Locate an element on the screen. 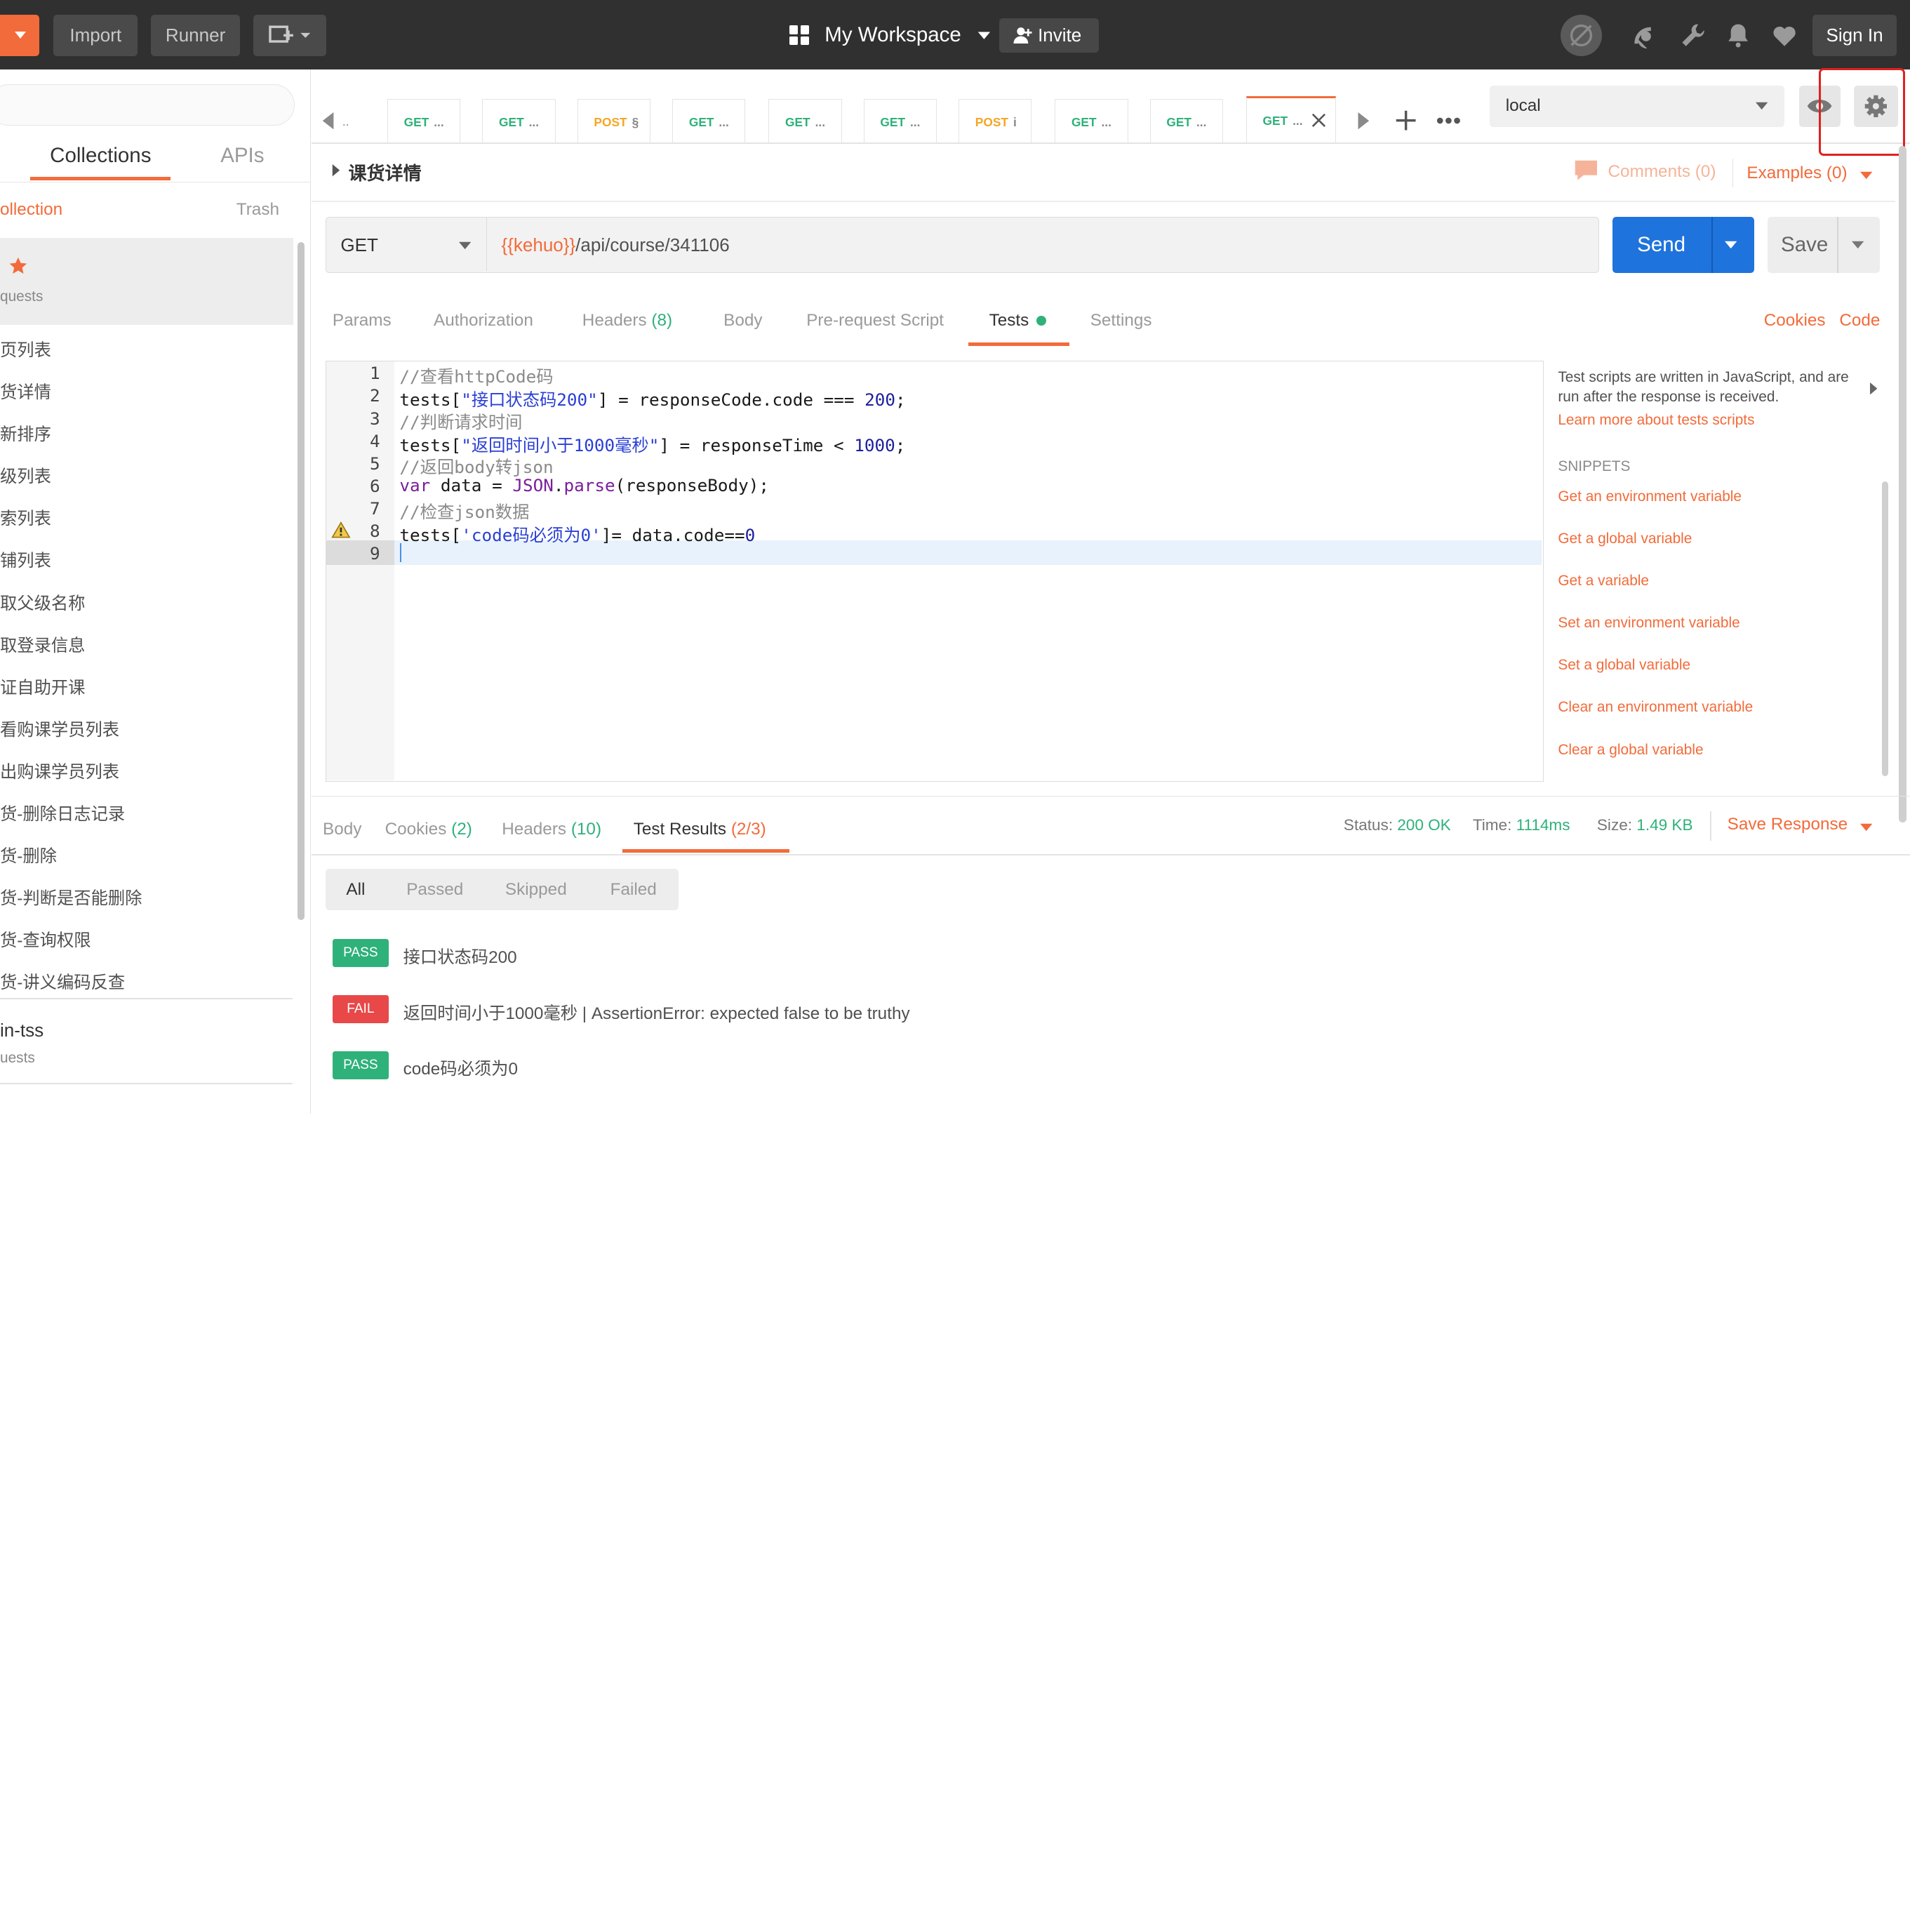  sidebar-request-item: 货-删除日志记录 is located at coordinates (63, 812).